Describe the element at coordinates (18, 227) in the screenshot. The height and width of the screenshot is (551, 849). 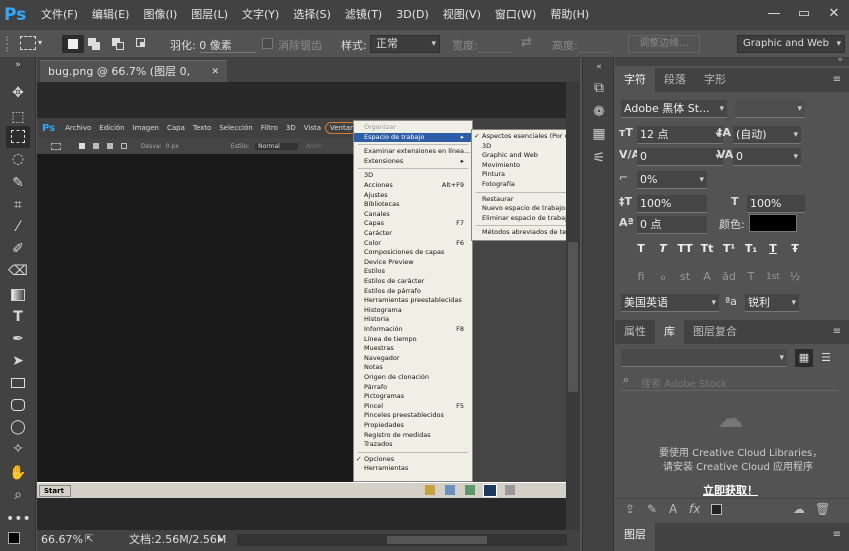
I see `eyedropper-tool-icon: ⁄` at that location.